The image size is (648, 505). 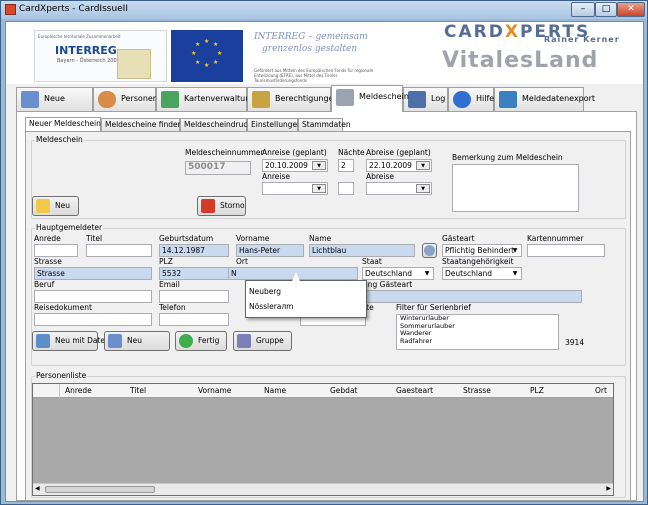 What do you see at coordinates (608, 488) in the screenshot?
I see `scroll-right-icon: ▶` at bounding box center [608, 488].